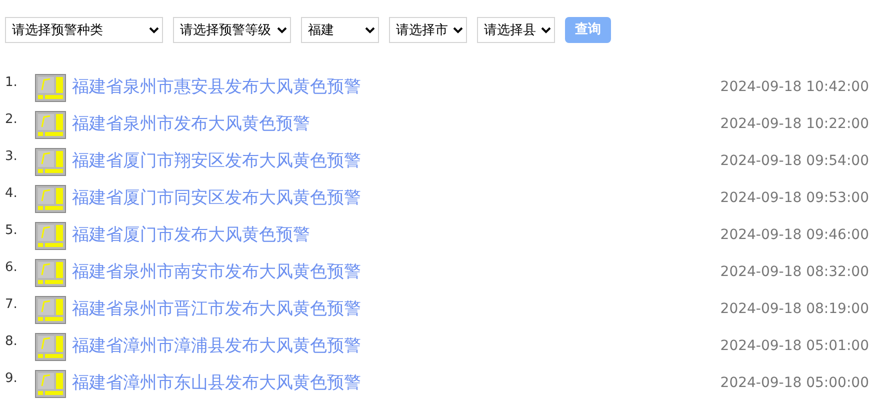 This screenshot has width=883, height=406. What do you see at coordinates (11, 268) in the screenshot?
I see `list-number: 6.` at bounding box center [11, 268].